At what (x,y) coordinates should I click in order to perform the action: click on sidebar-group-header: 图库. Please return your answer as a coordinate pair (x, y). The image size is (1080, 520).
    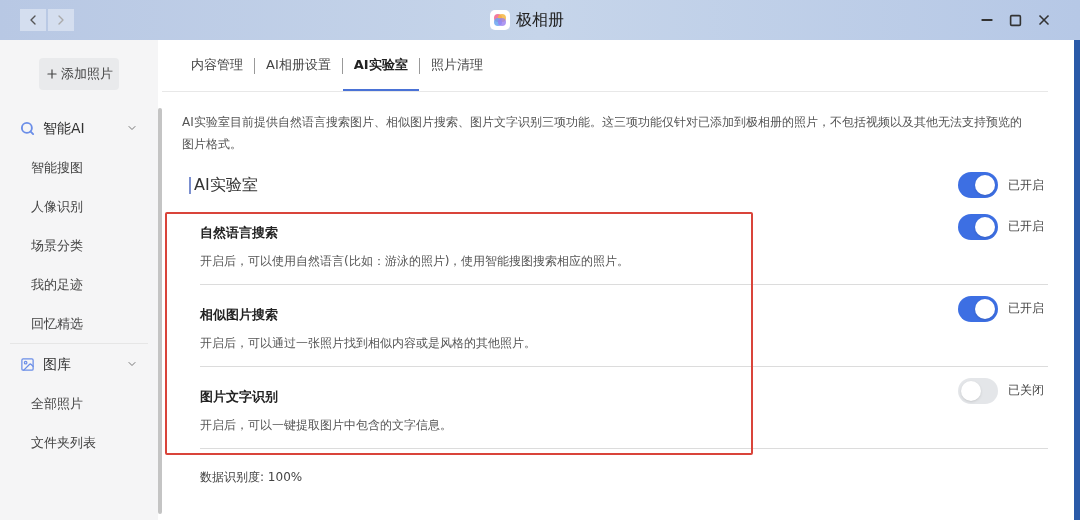
    Looking at the image, I should click on (79, 364).